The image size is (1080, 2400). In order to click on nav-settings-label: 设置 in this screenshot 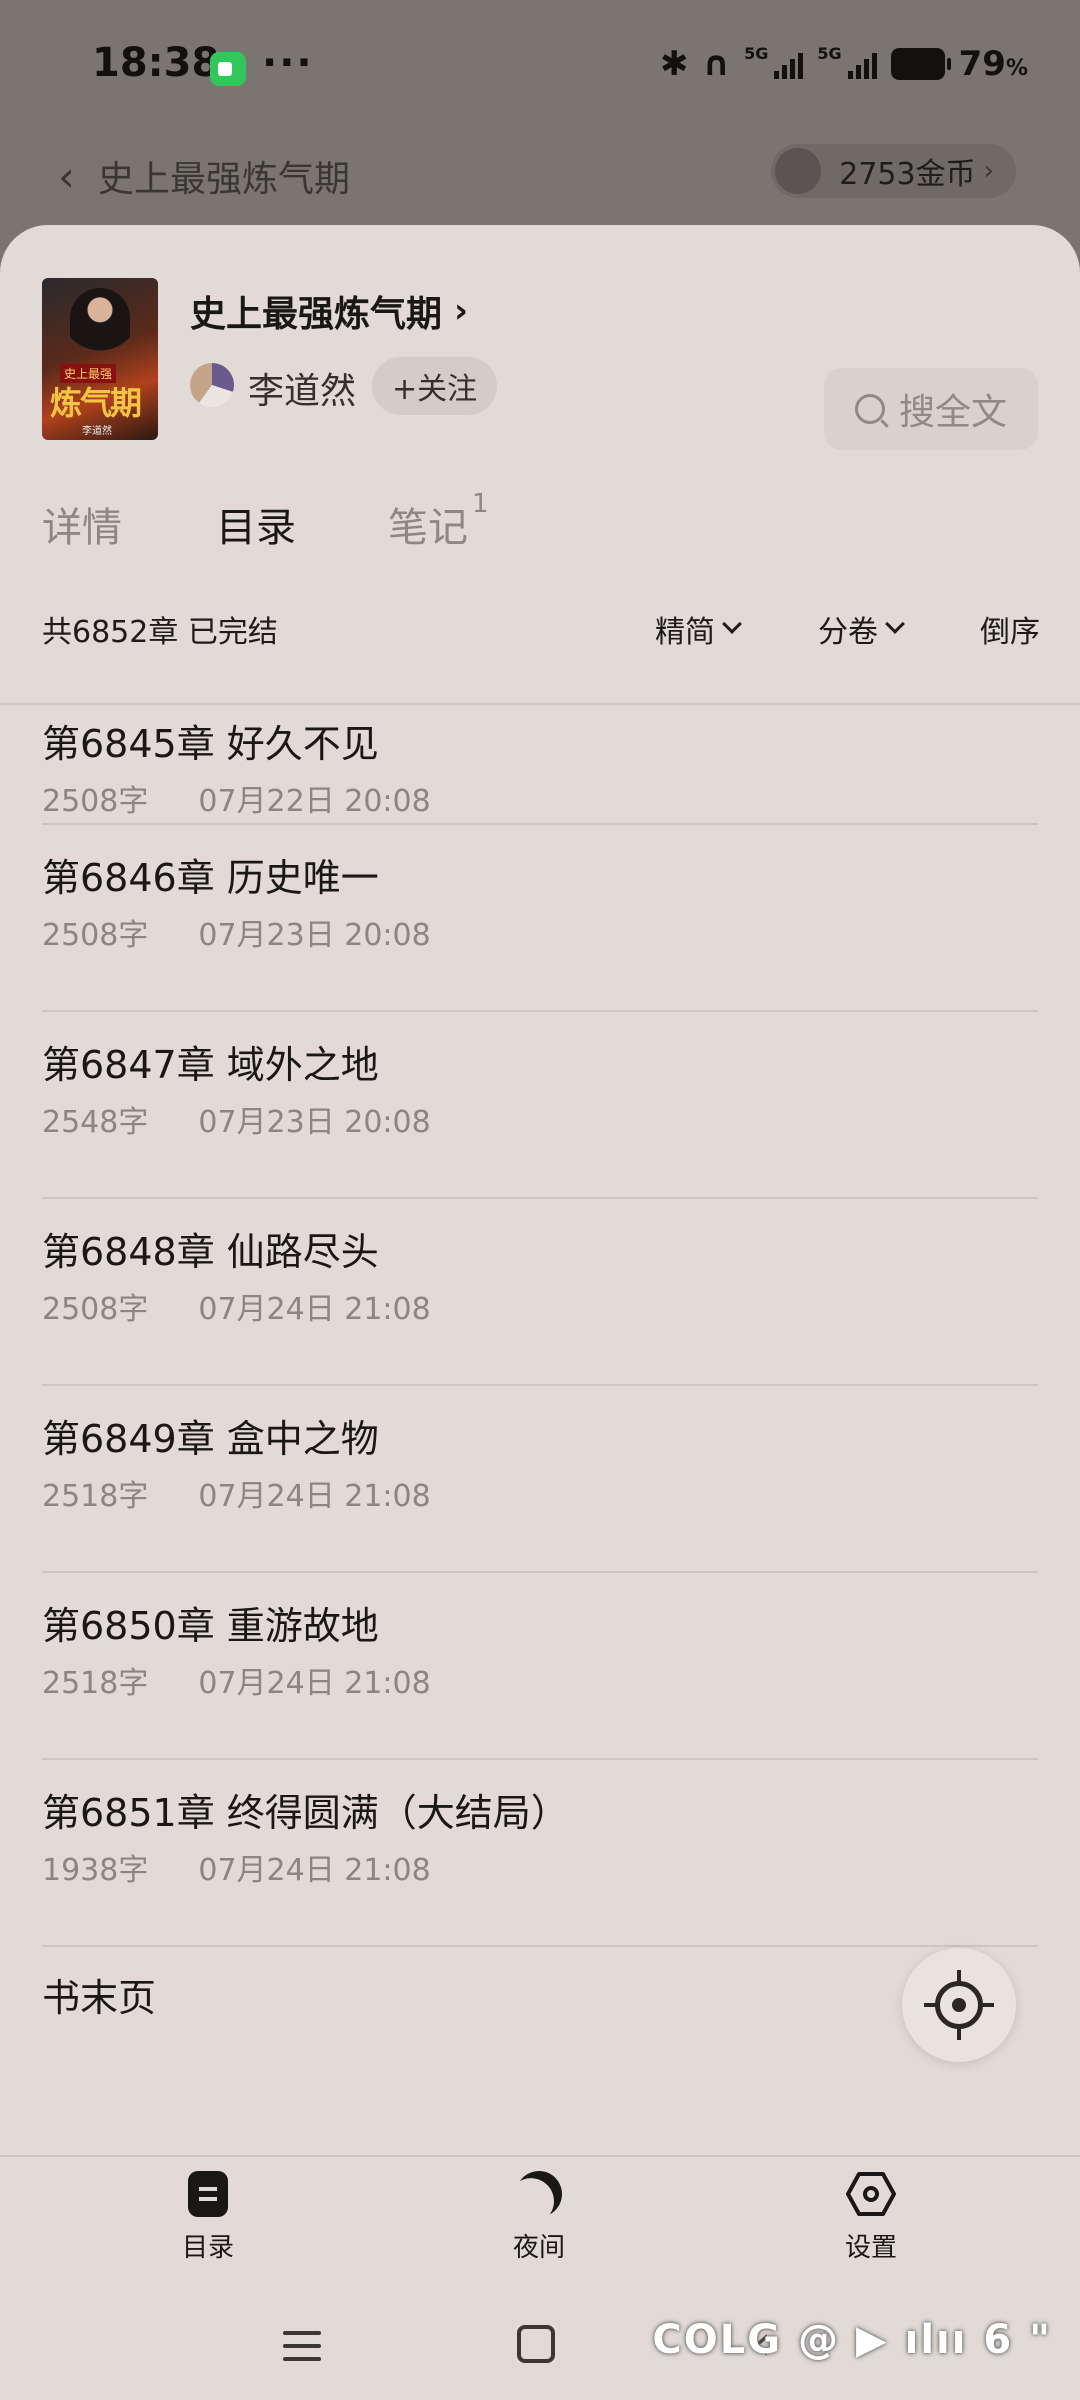, I will do `click(870, 2248)`.